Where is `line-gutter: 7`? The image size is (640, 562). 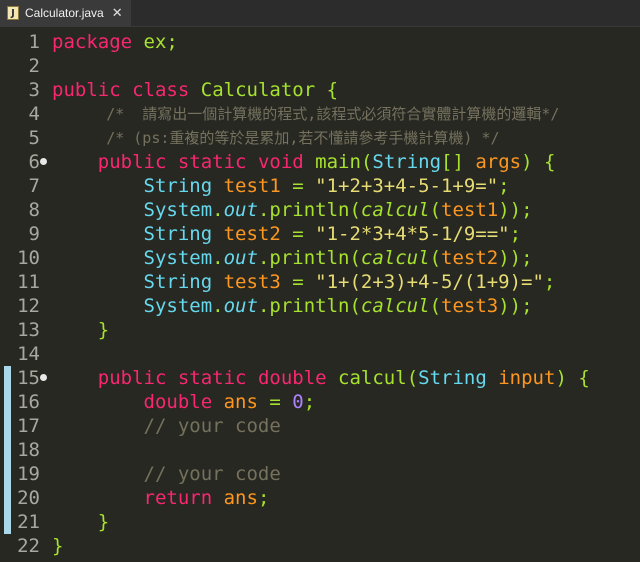 line-gutter: 7 is located at coordinates (24, 186).